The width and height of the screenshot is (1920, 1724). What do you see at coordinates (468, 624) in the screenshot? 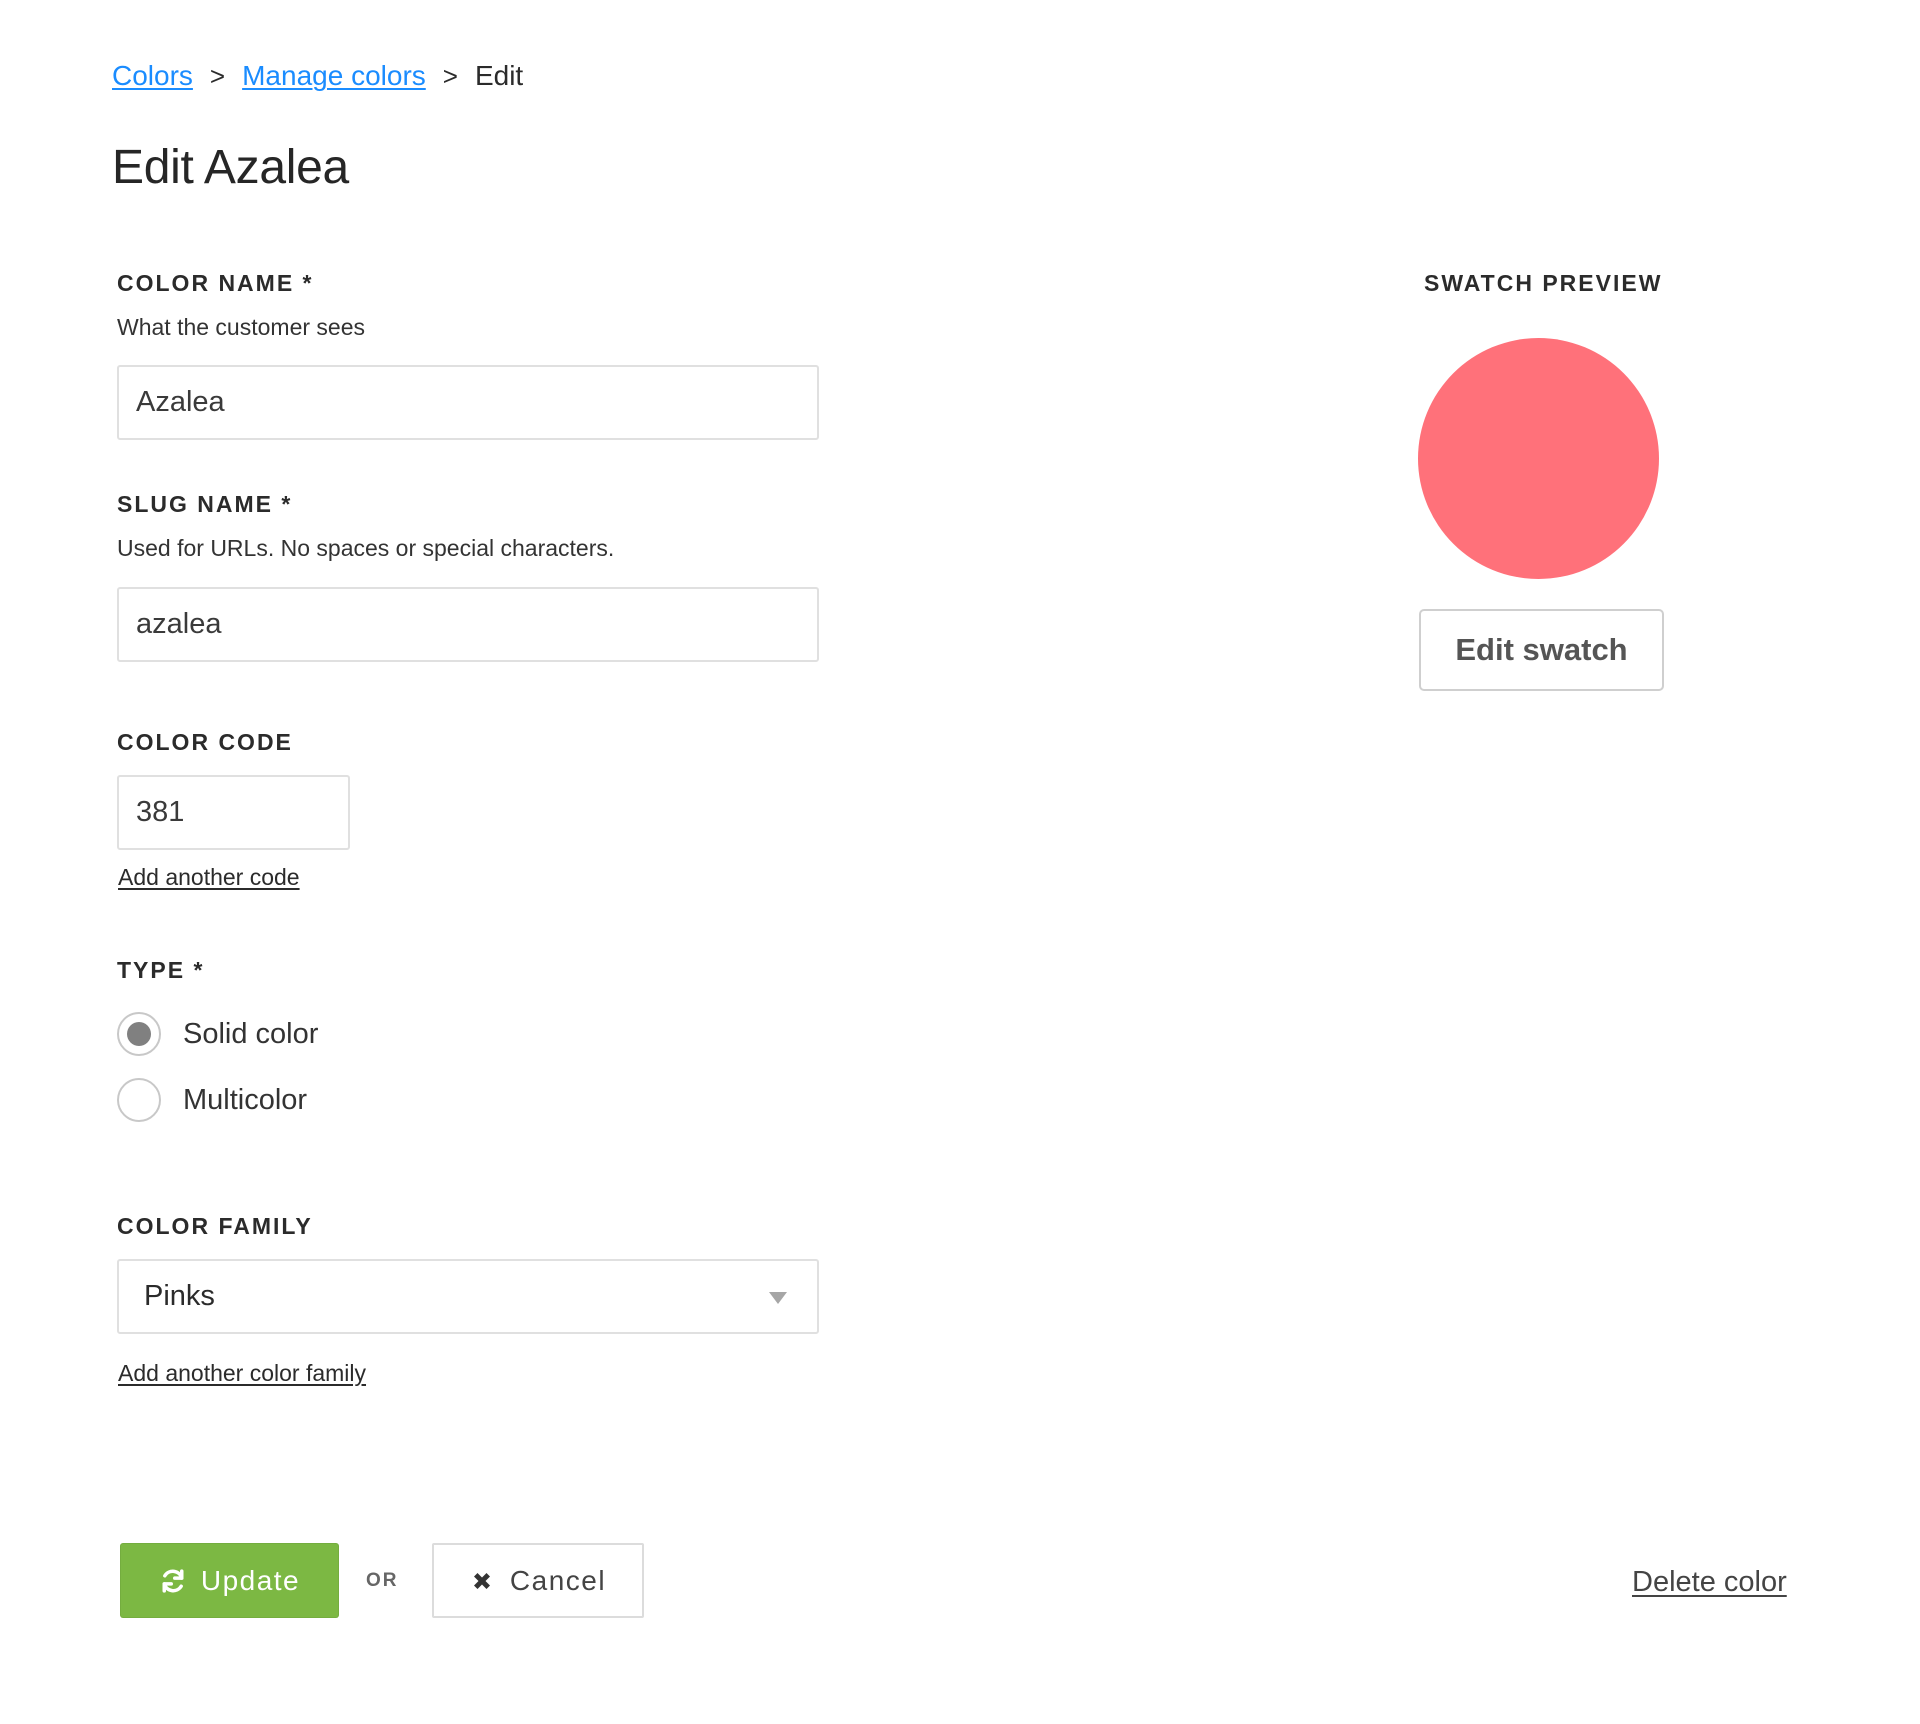
I see `slug-name-input` at bounding box center [468, 624].